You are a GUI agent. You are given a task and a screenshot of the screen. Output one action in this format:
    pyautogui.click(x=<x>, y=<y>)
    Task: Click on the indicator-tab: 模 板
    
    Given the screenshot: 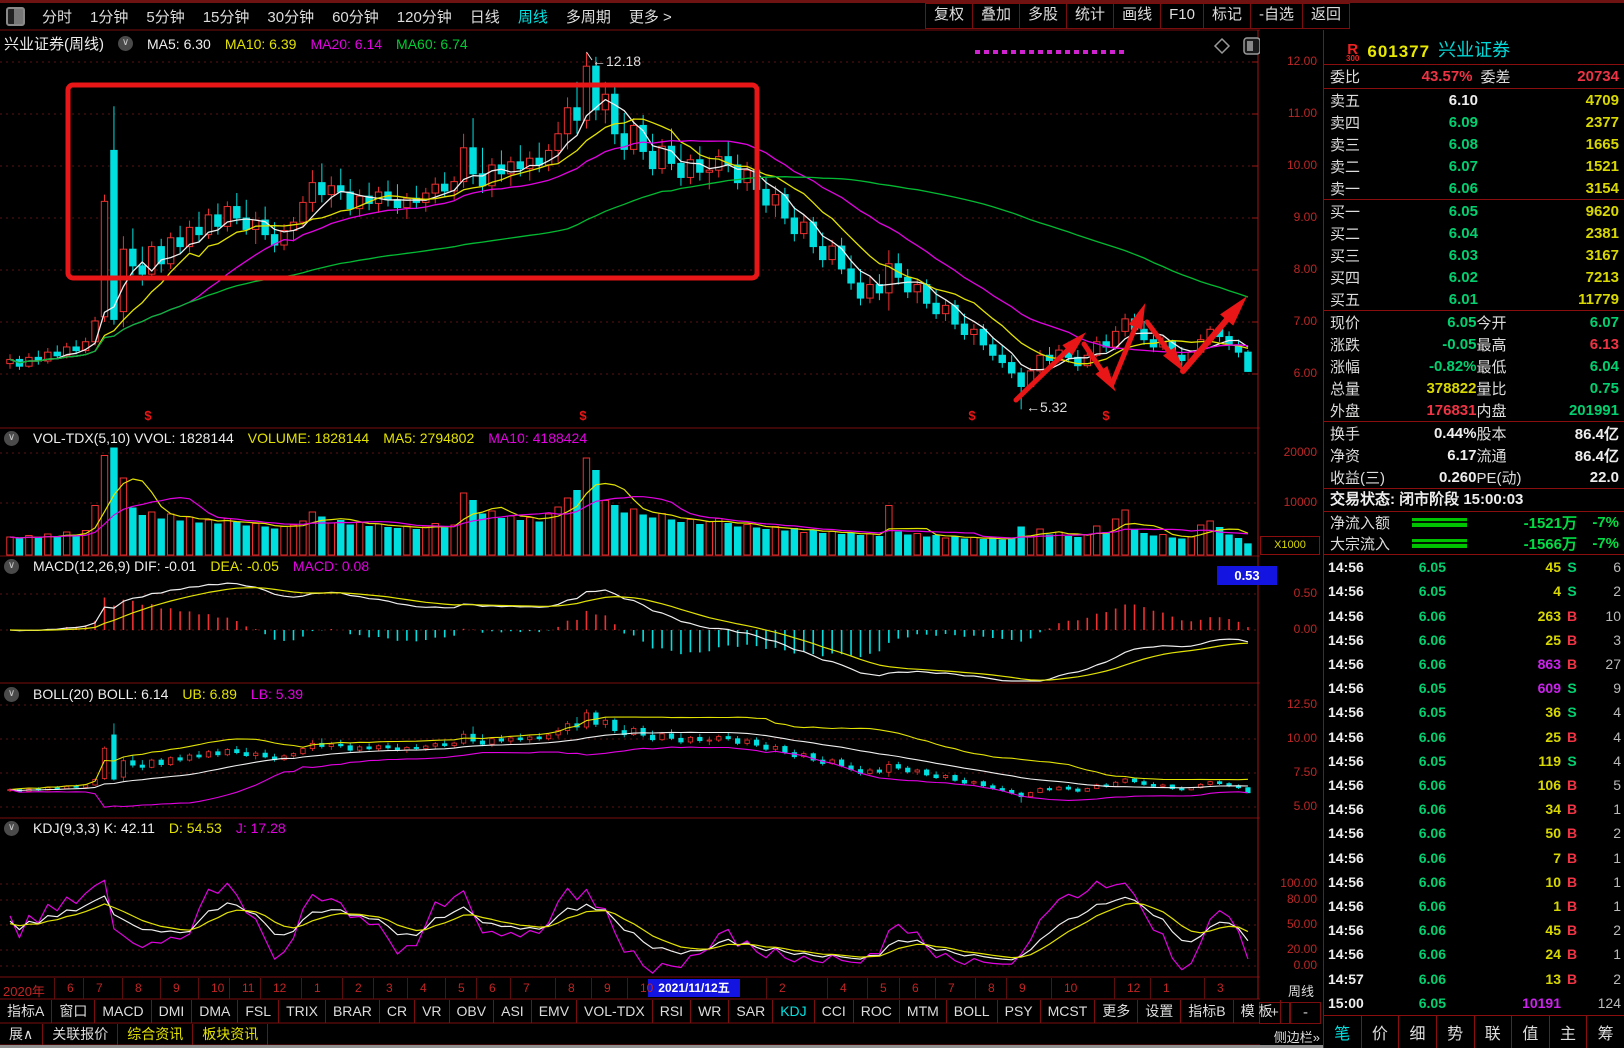 What is the action you would take?
    pyautogui.click(x=1257, y=1011)
    